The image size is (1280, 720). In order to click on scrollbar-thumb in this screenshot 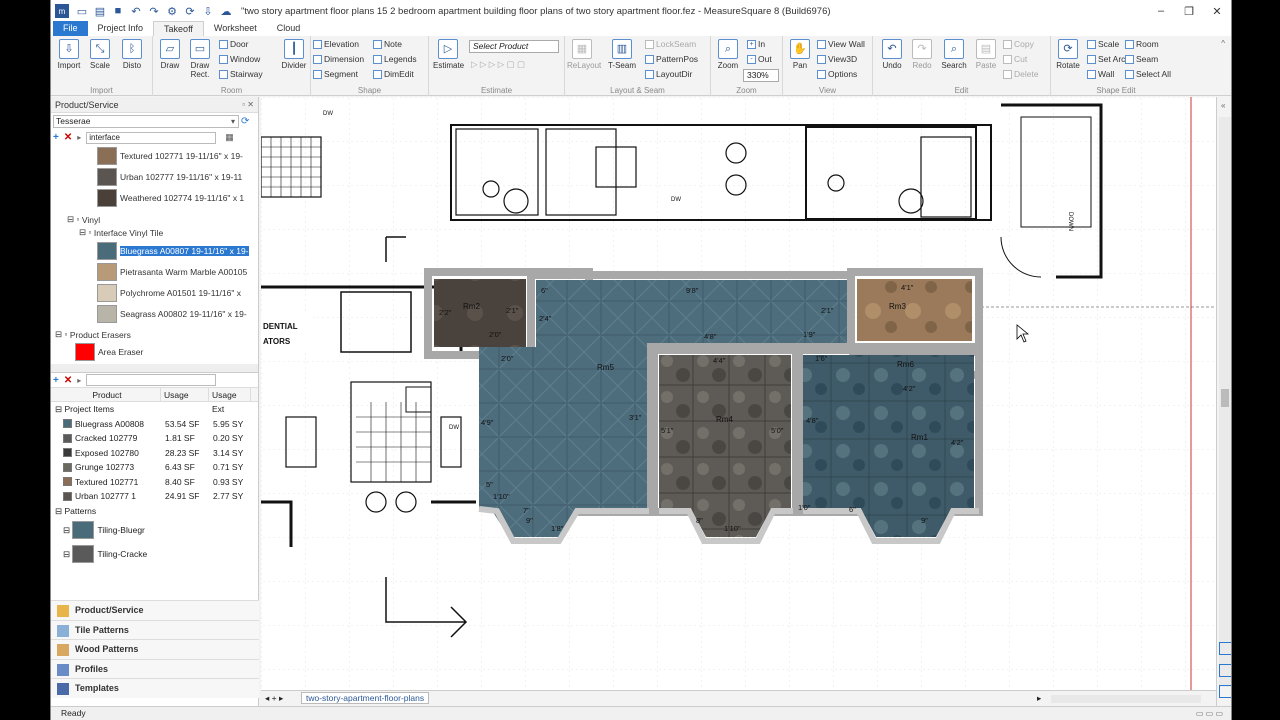, I will do `click(1225, 398)`.